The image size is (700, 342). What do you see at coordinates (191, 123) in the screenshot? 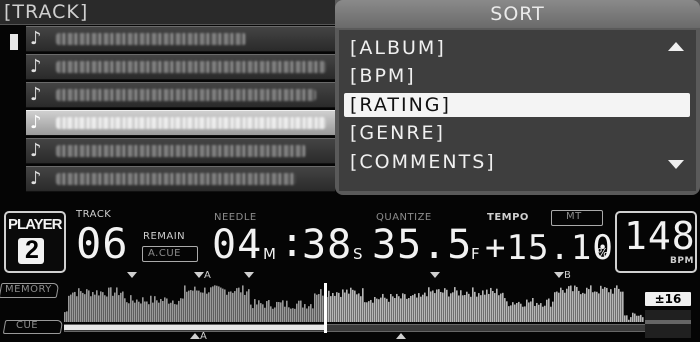
I see `track-name-blurred` at bounding box center [191, 123].